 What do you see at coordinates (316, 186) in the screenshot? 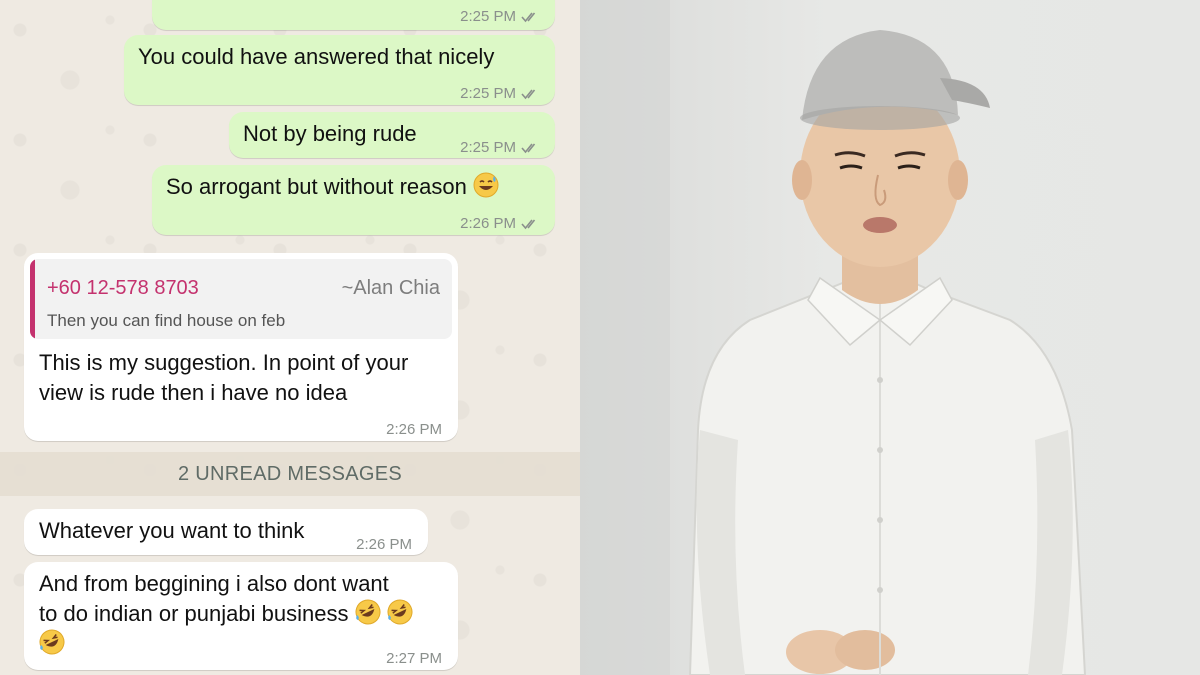
I see `message-text-content: So arrogant but without reason` at bounding box center [316, 186].